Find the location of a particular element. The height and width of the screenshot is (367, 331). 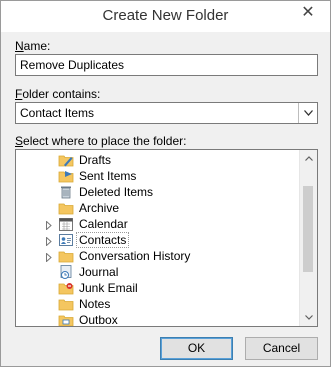

close-button: ✕ is located at coordinates (308, 12).